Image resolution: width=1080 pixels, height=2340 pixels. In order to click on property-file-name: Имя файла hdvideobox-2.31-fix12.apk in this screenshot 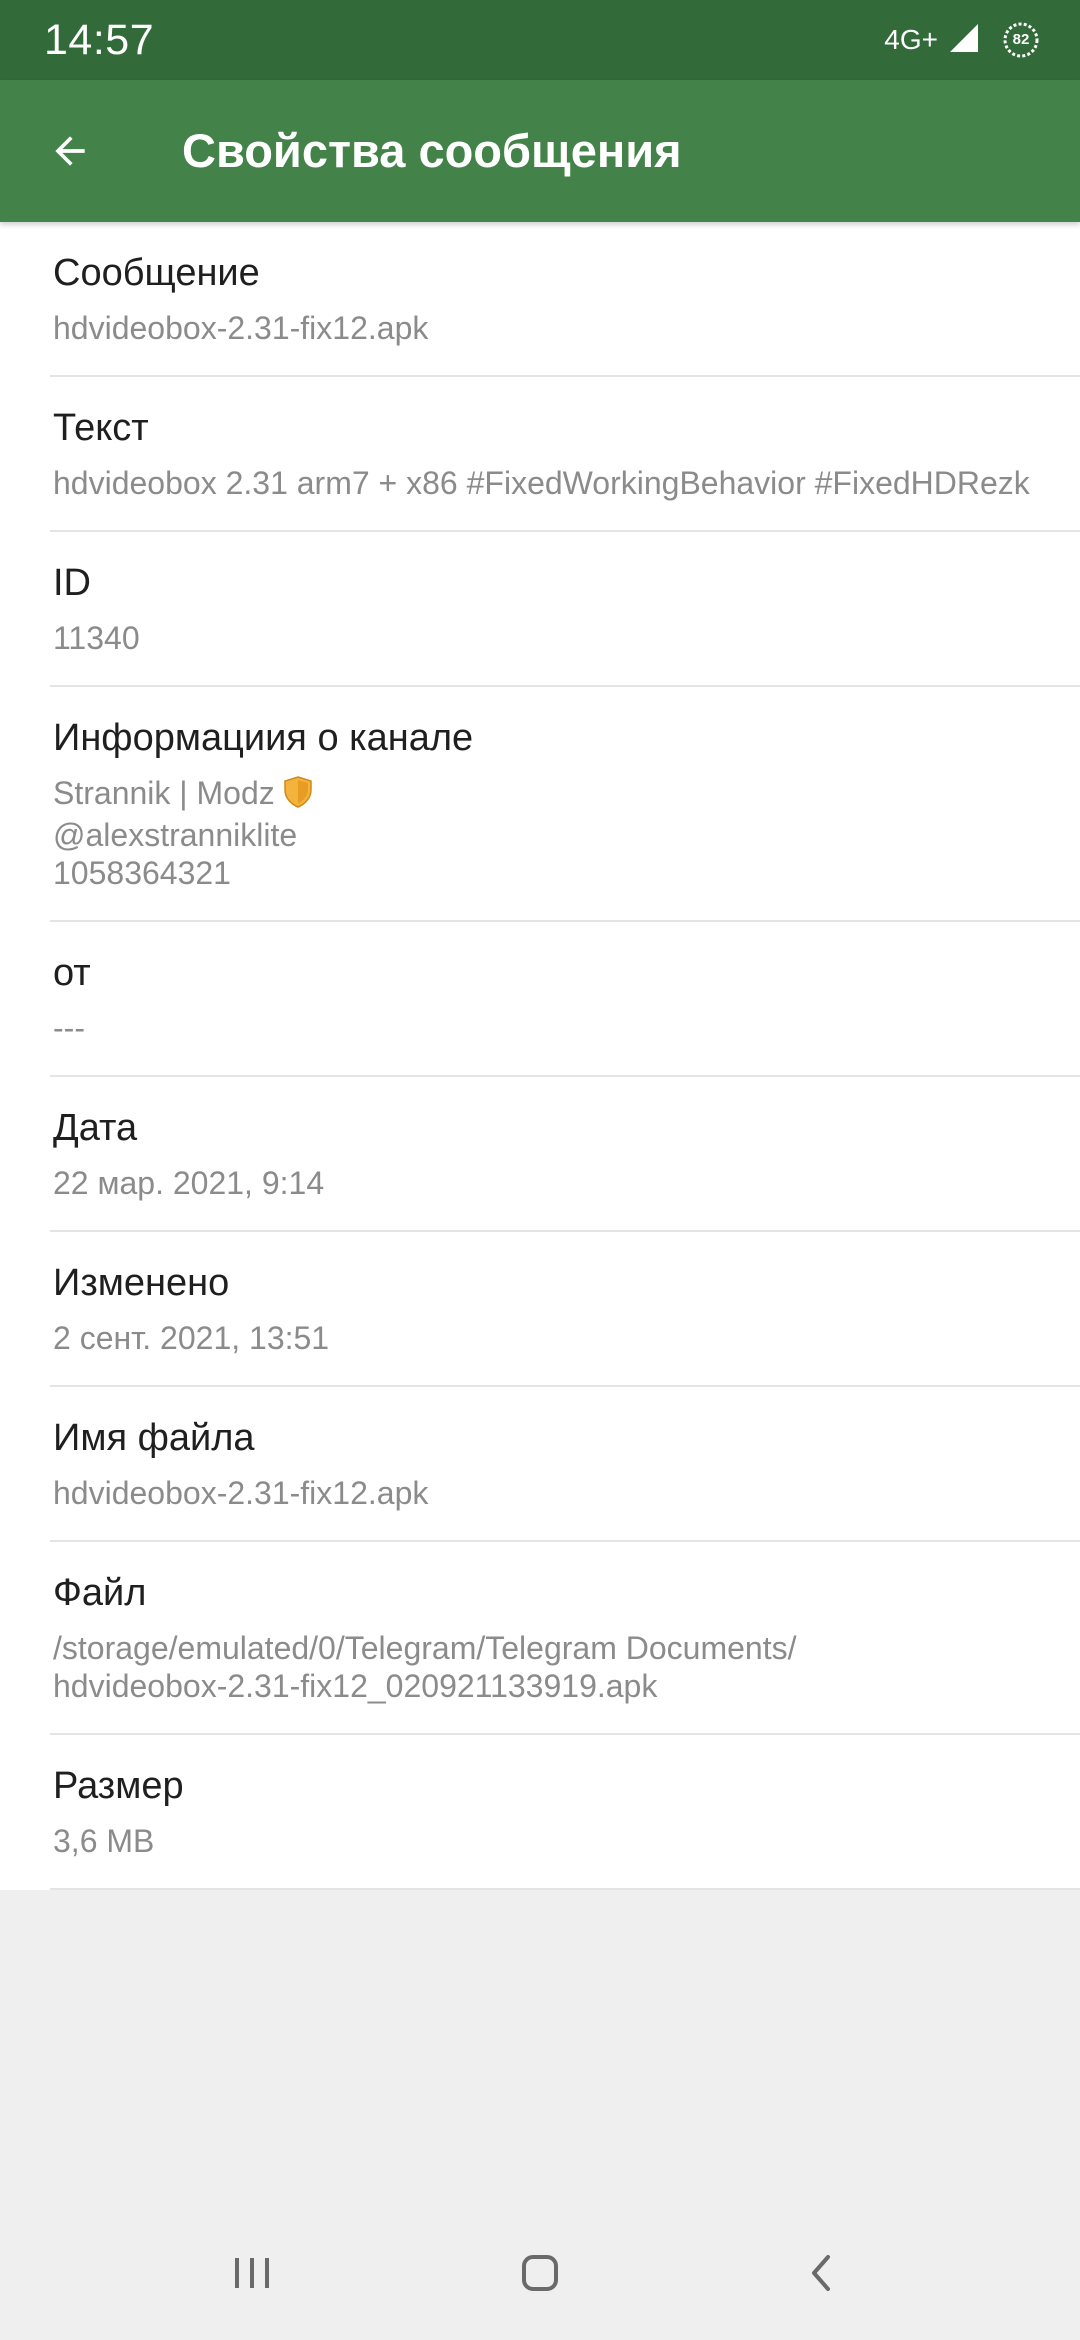, I will do `click(540, 1464)`.